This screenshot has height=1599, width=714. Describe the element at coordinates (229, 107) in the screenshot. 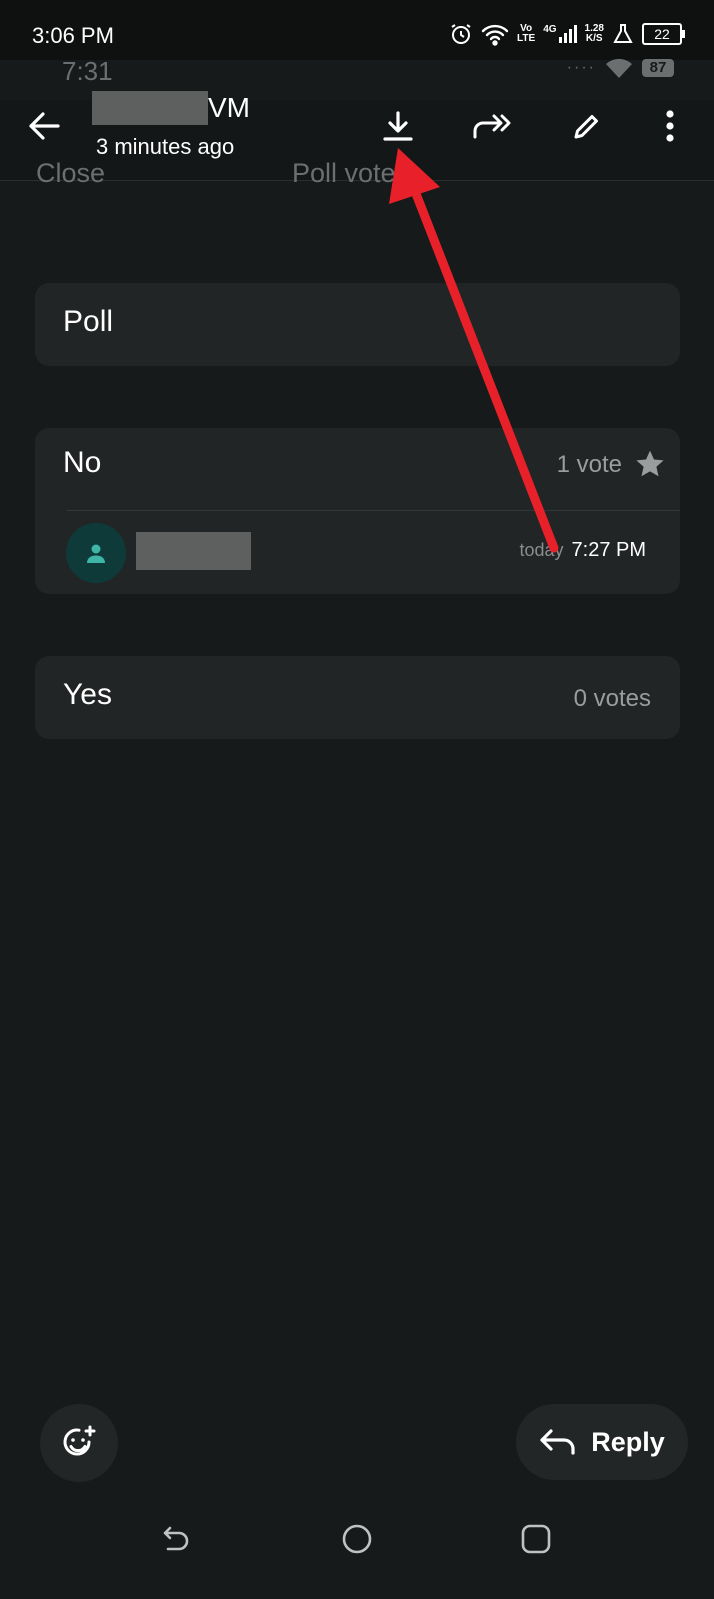

I see `contact-name-suffix: VM` at that location.